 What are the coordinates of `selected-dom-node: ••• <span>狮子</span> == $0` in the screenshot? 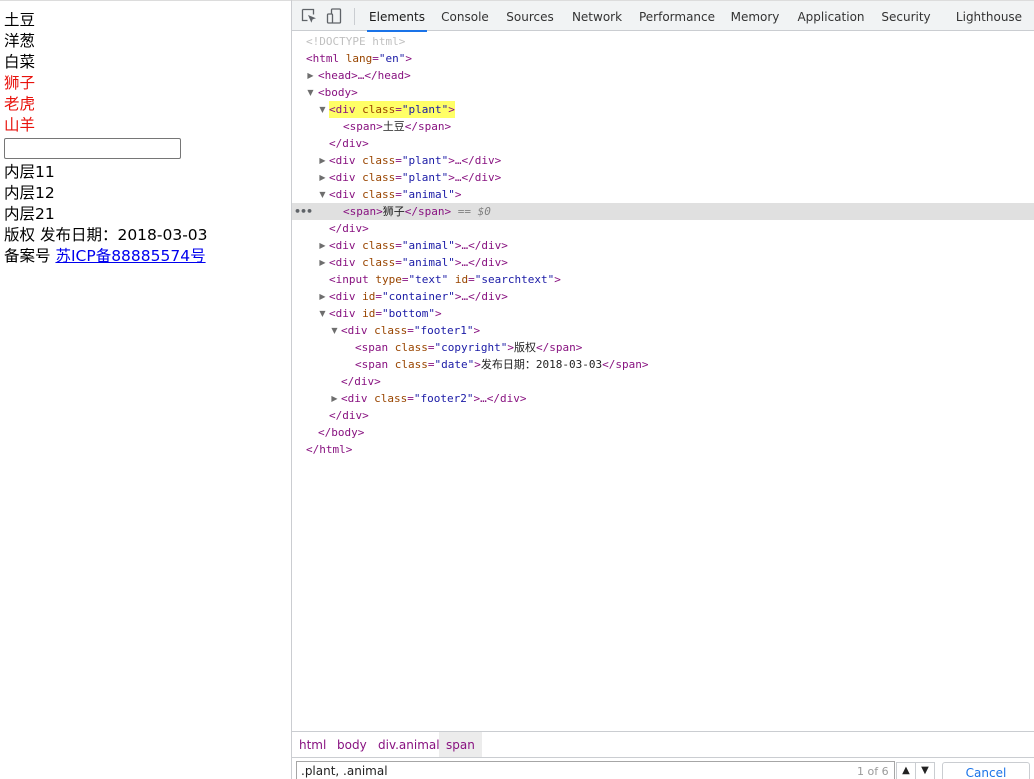 It's located at (663, 211).